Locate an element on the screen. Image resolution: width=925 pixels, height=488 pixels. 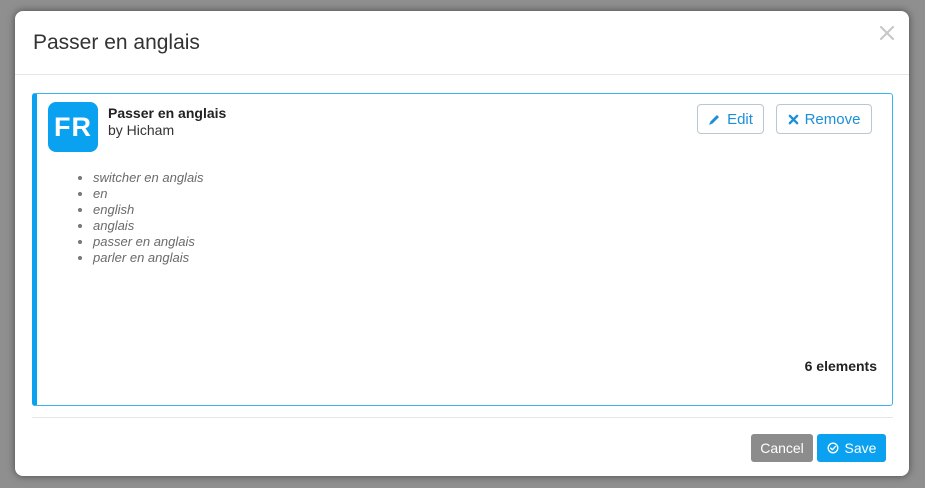
list-item: switcher en anglais is located at coordinates (148, 178).